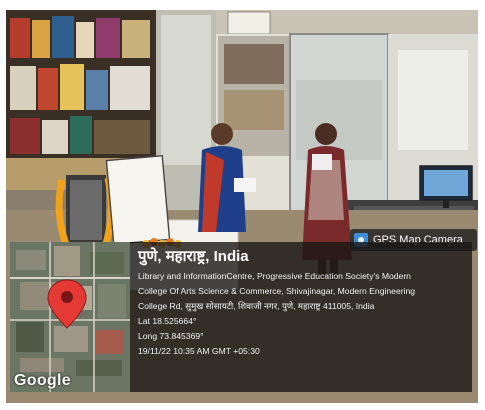 The height and width of the screenshot is (410, 485). What do you see at coordinates (42, 380) in the screenshot?
I see `google-attribution: Google` at bounding box center [42, 380].